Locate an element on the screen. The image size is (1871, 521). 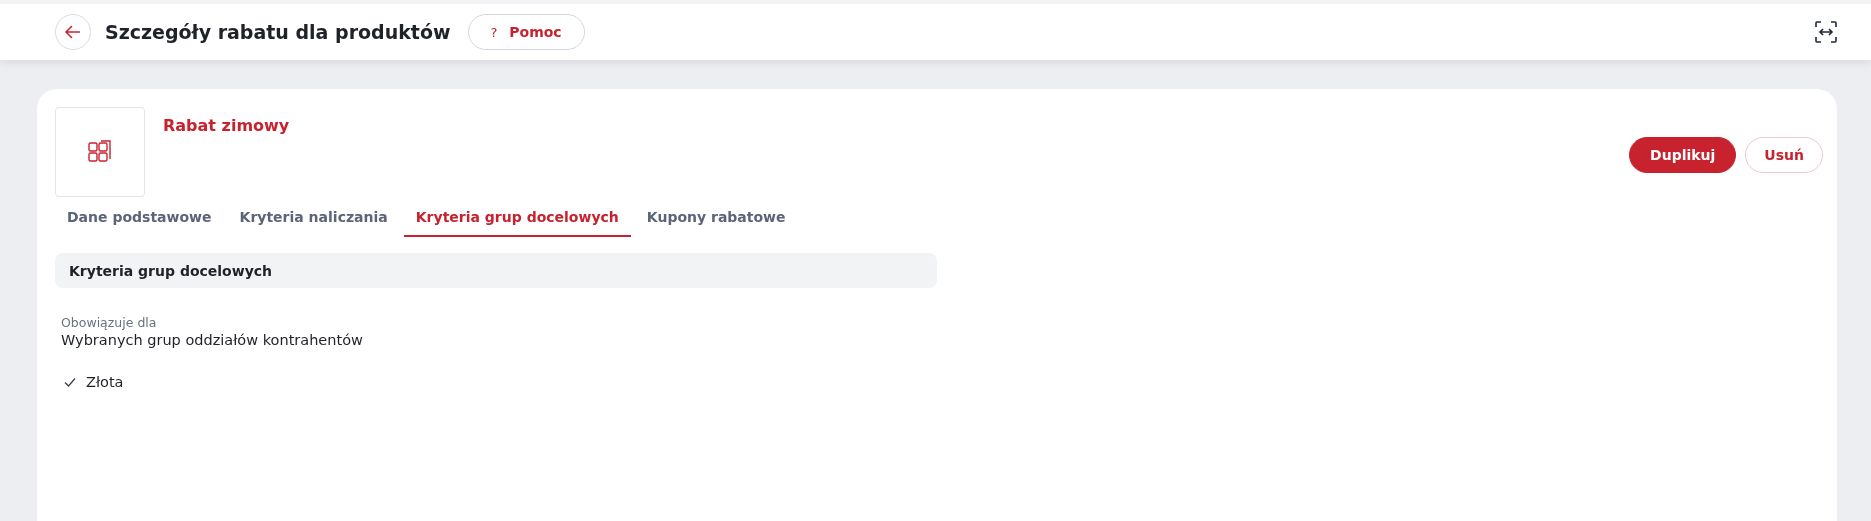
group-name: Złota is located at coordinates (105, 382).